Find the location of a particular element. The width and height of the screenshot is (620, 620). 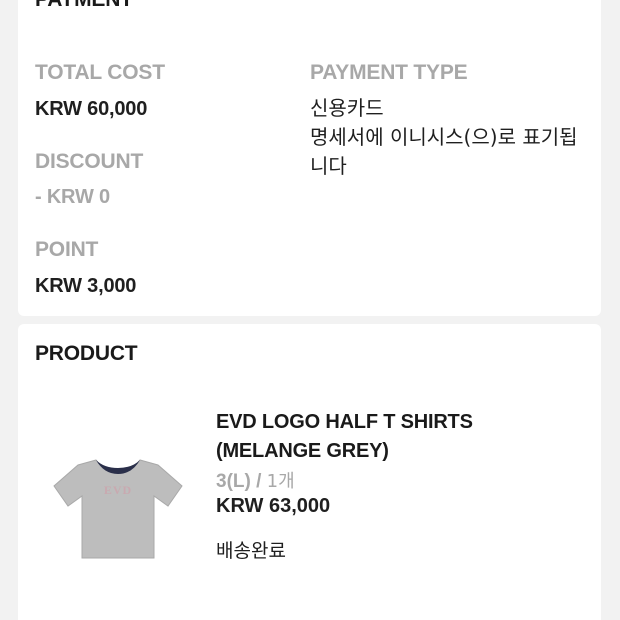

product-name: EVD LOGO HALF T SHIRTS (MELANGE GREY) is located at coordinates (396, 437).